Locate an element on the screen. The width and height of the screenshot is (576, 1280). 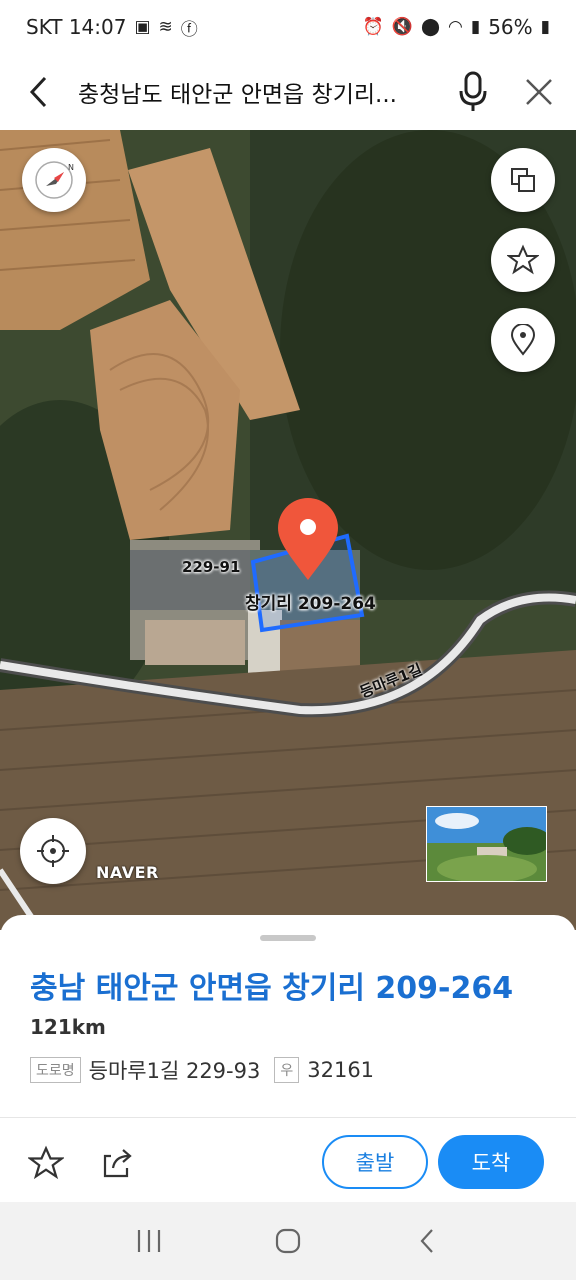
save-place-button is located at coordinates (46, 1163).